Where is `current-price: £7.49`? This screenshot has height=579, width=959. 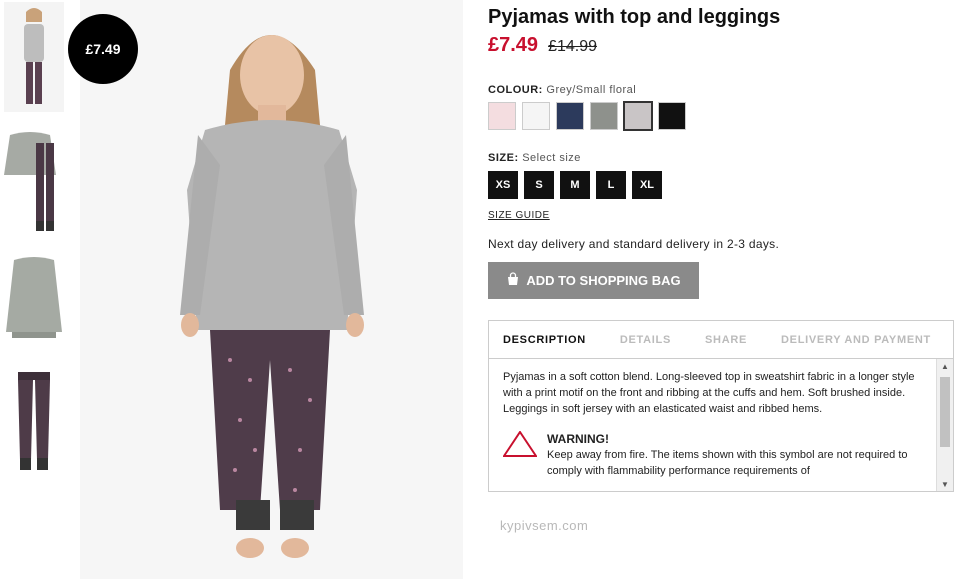
current-price: £7.49 is located at coordinates (513, 45).